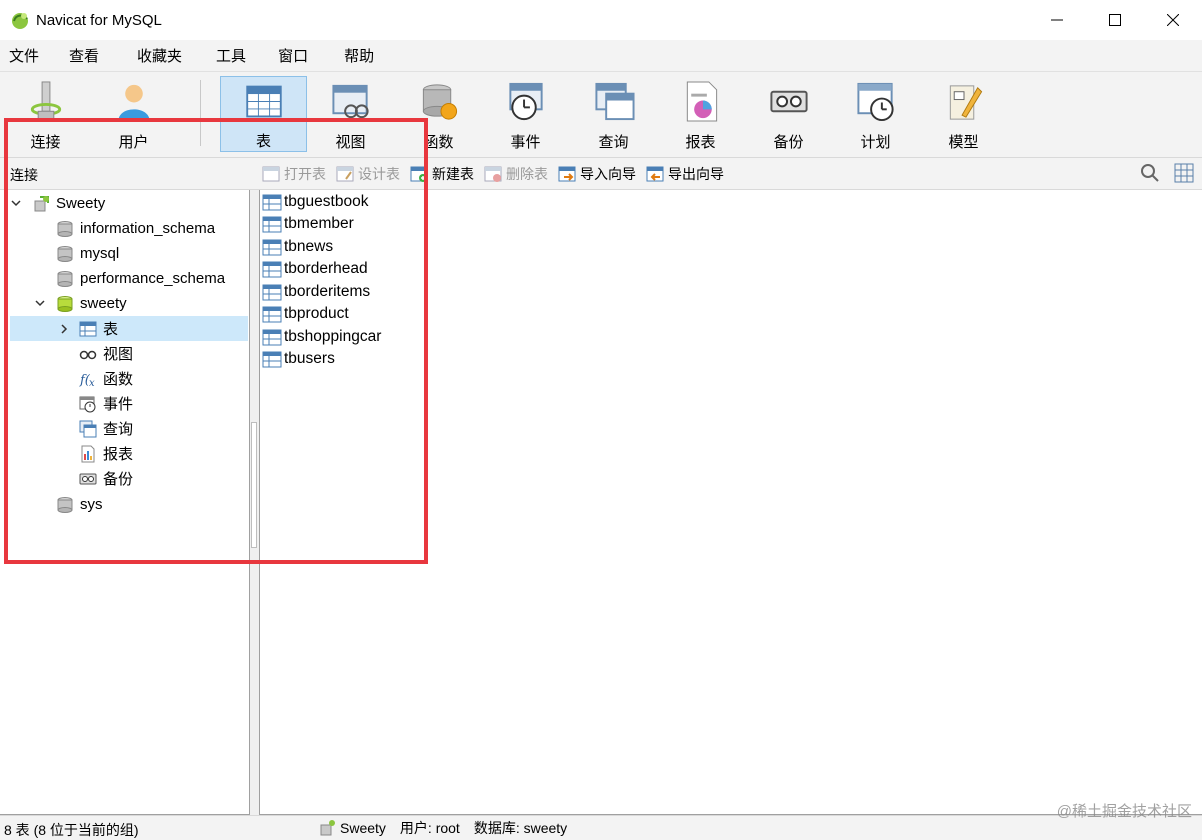 This screenshot has height=840, width=1202. What do you see at coordinates (1150, 173) in the screenshot?
I see `search-icon` at bounding box center [1150, 173].